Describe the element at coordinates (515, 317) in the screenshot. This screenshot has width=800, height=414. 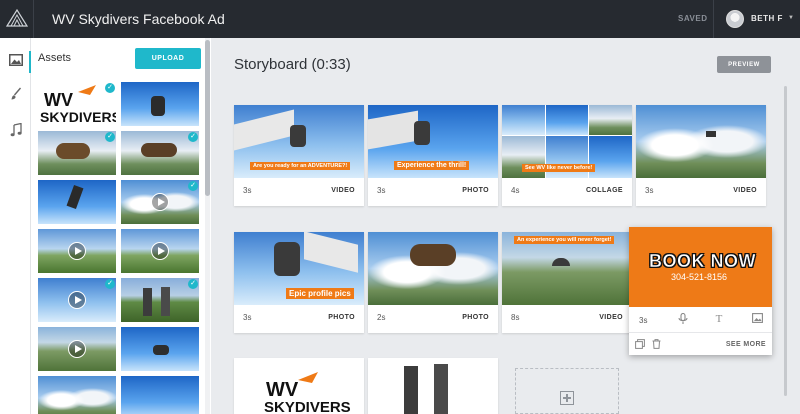
I see `card-duration: 8s` at that location.